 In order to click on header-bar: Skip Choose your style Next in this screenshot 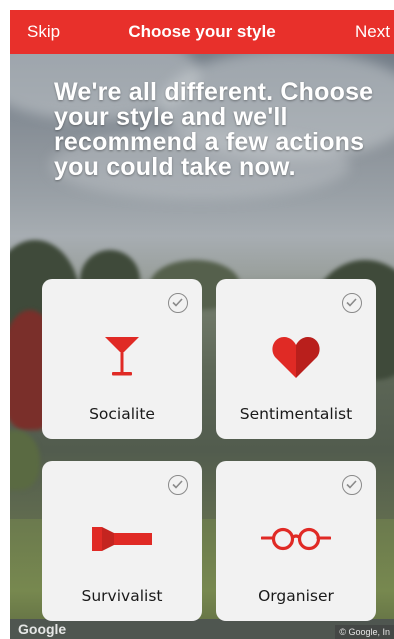, I will do `click(202, 32)`.